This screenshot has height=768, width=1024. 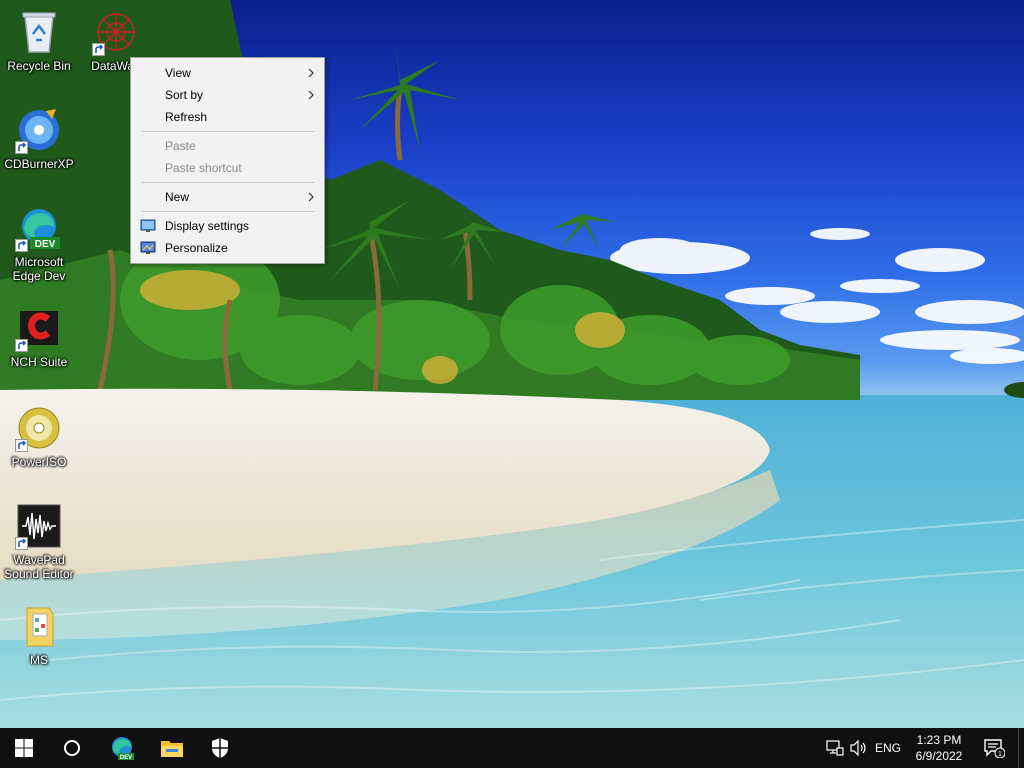 I want to click on start-button, so click(x=24, y=748).